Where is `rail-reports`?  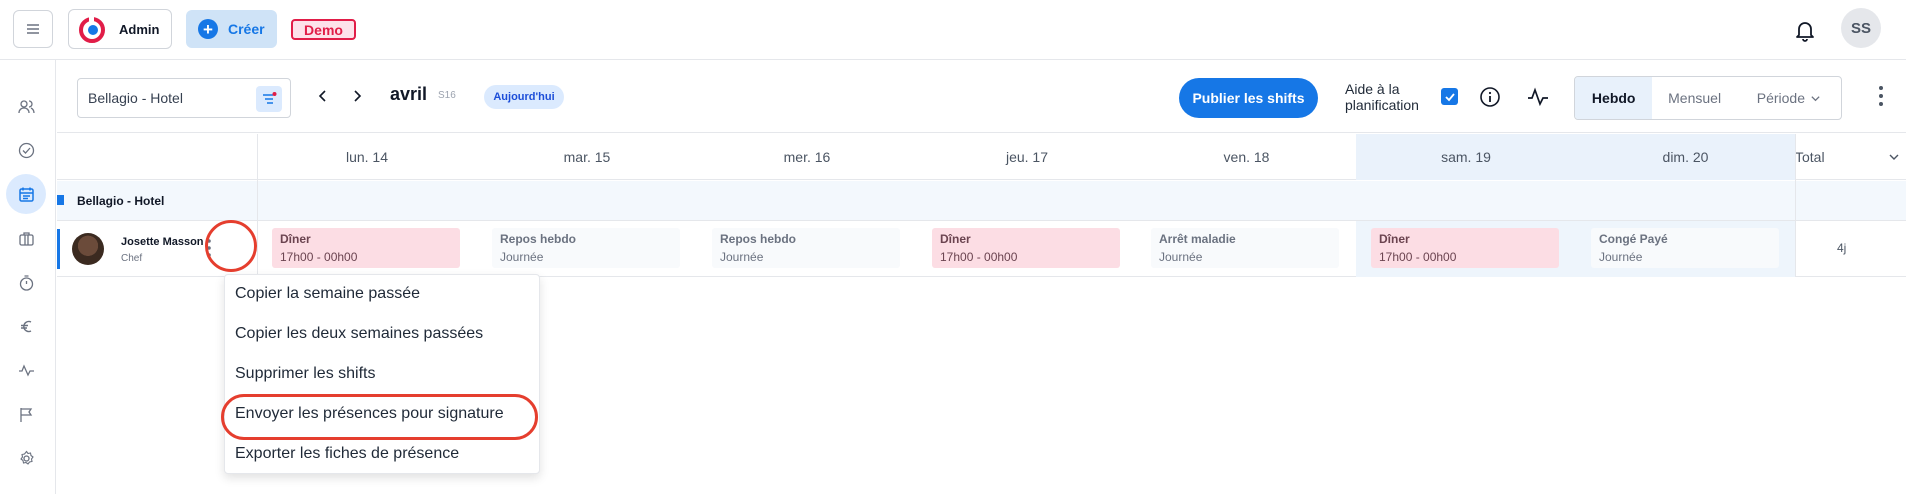
rail-reports is located at coordinates (26, 414).